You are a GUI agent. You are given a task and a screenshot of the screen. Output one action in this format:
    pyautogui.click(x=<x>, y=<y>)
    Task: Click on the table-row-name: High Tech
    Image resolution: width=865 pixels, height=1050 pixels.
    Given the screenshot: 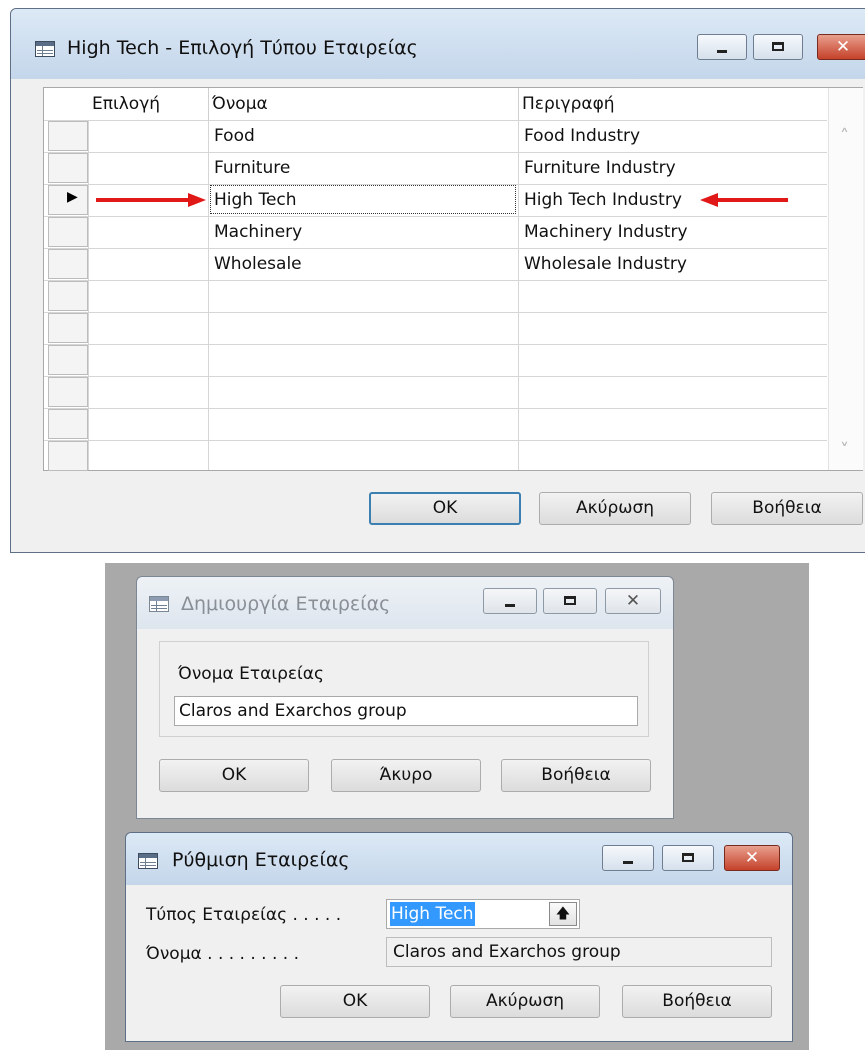 What is the action you would take?
    pyautogui.click(x=255, y=200)
    